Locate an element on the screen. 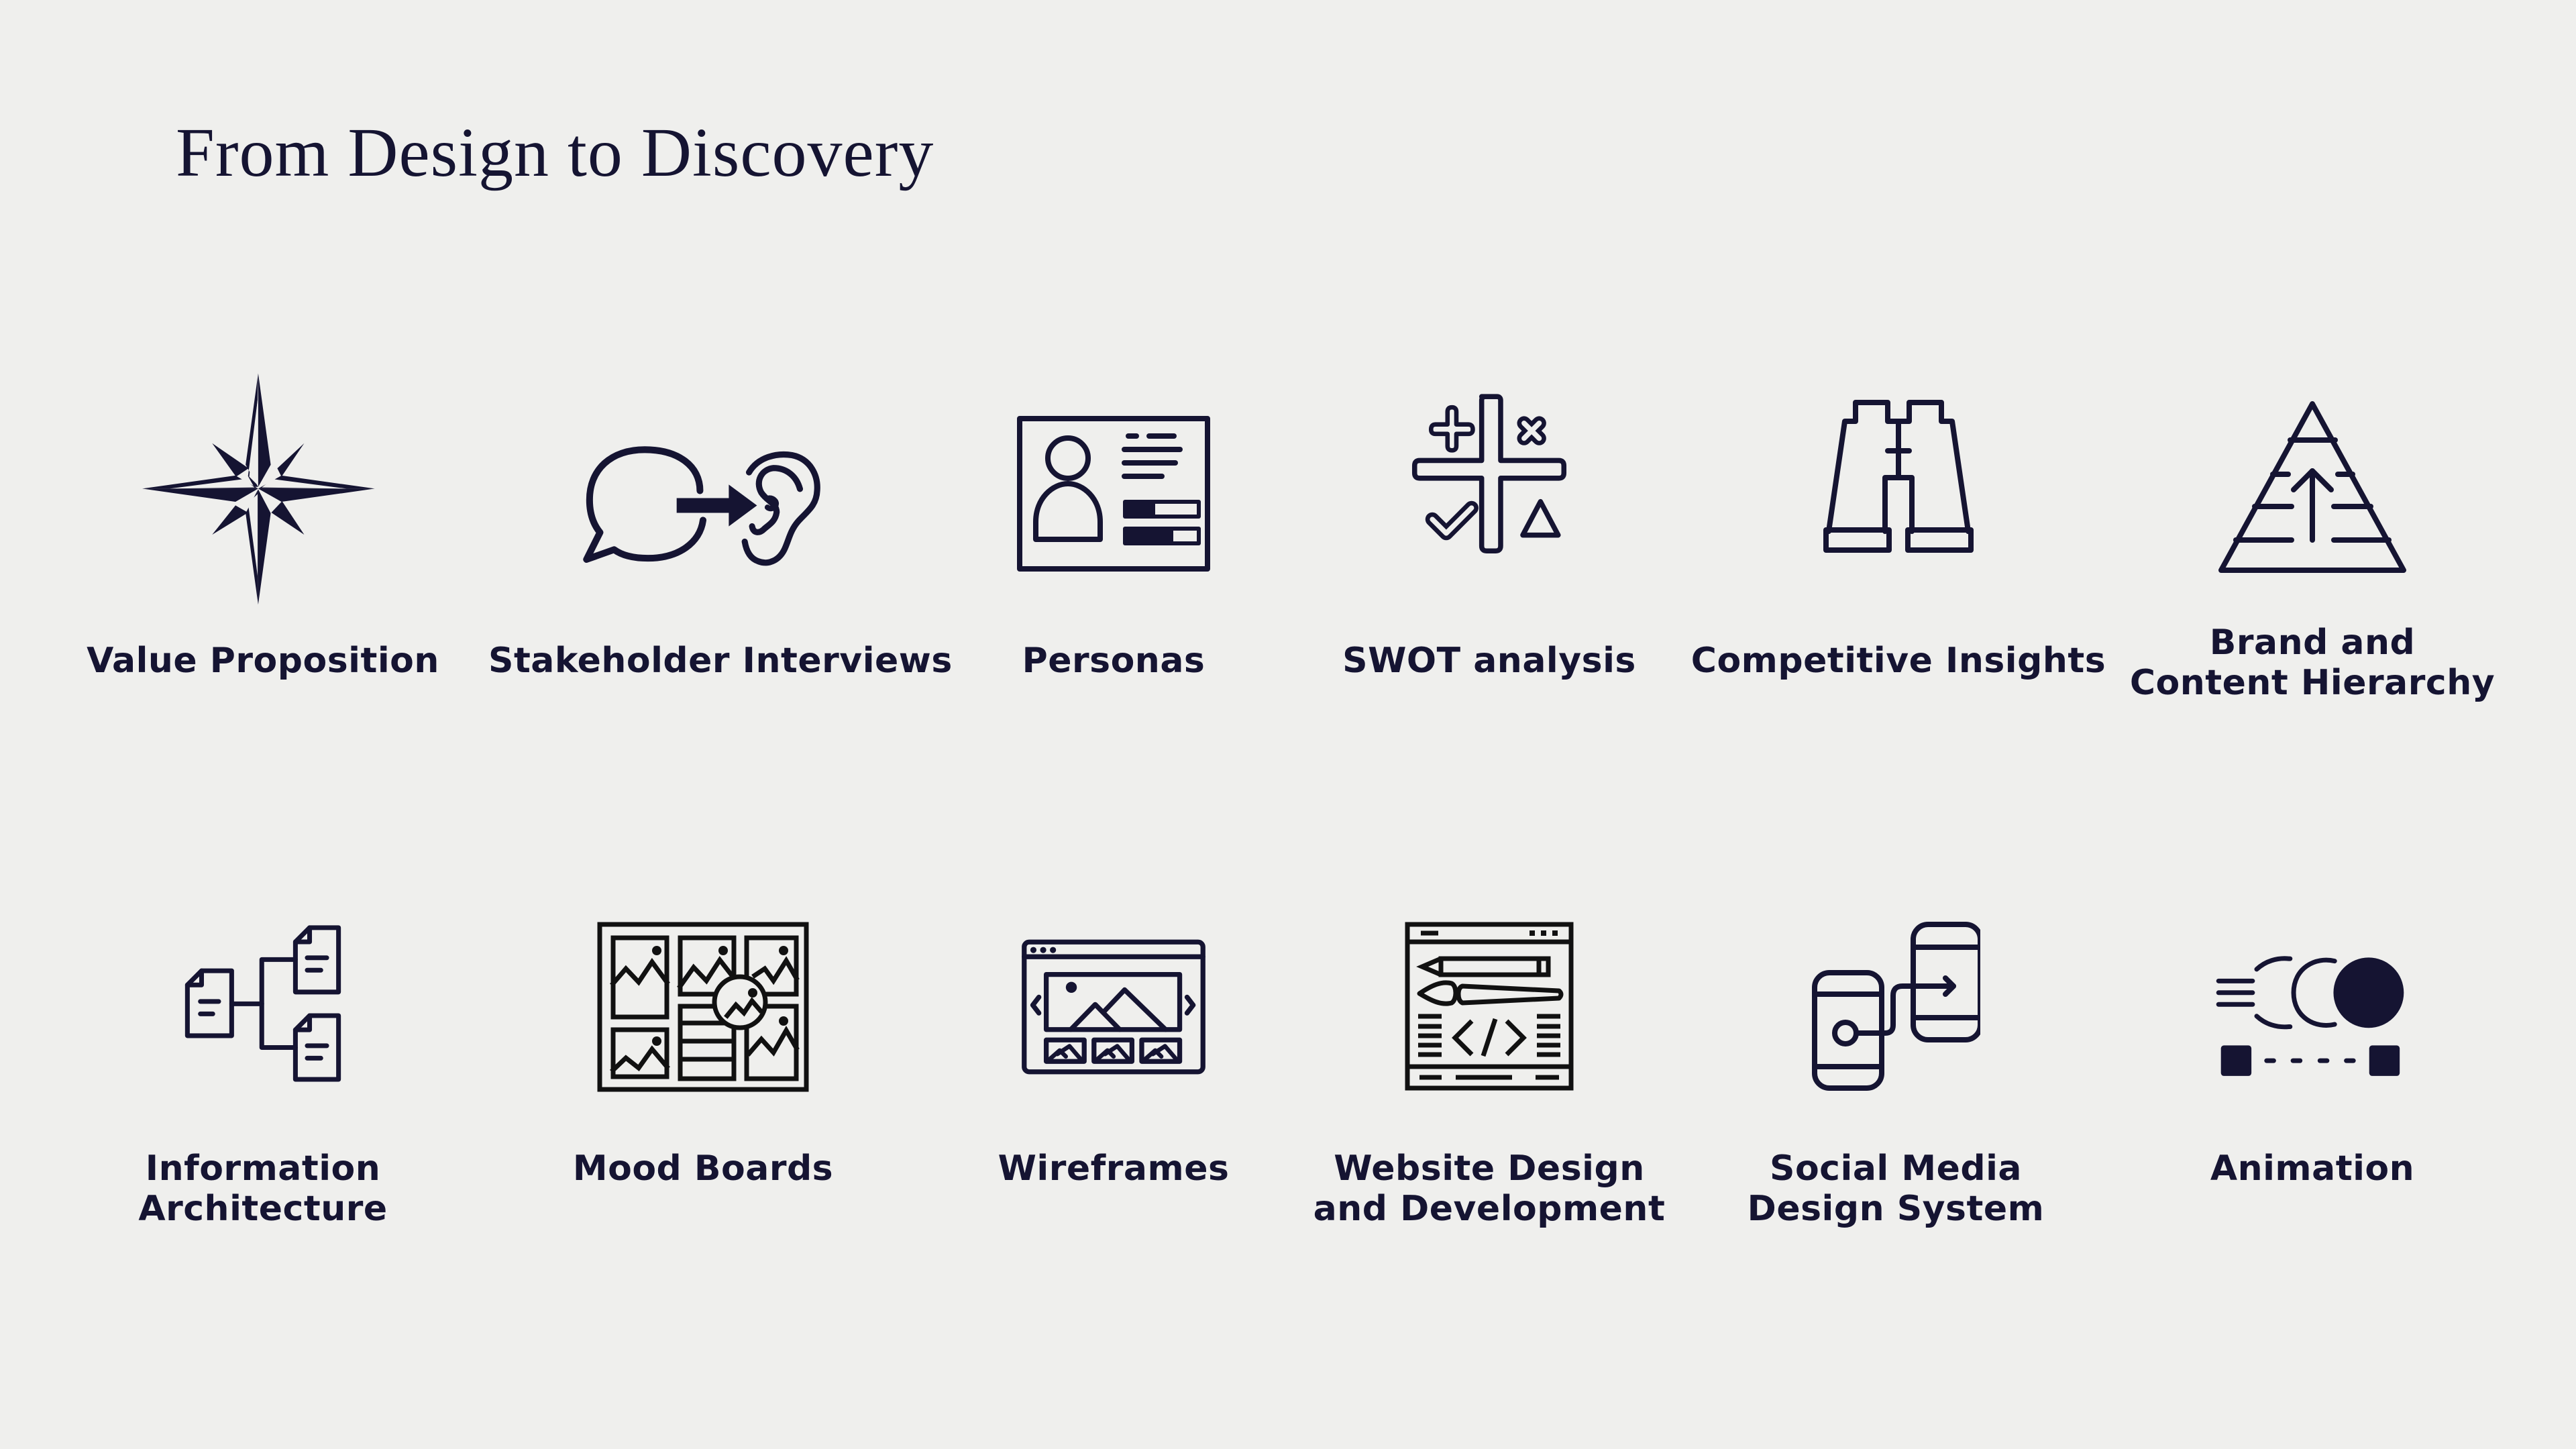 This screenshot has height=1449, width=2576. service-label: Value Proposition is located at coordinates (263, 661).